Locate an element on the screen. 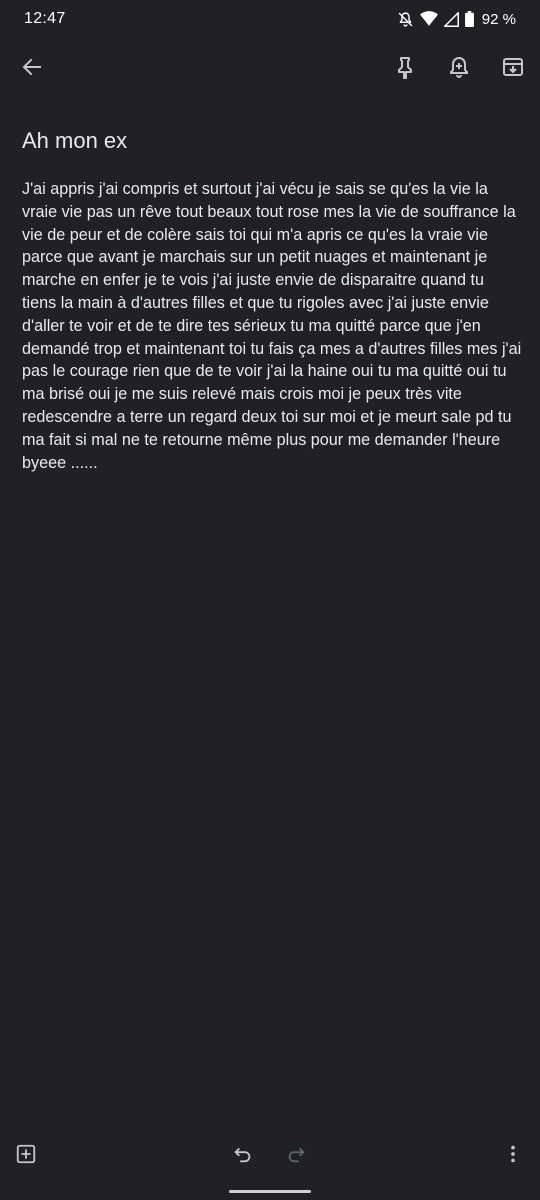 The width and height of the screenshot is (540, 1200). redo-button is located at coordinates (296, 1156).